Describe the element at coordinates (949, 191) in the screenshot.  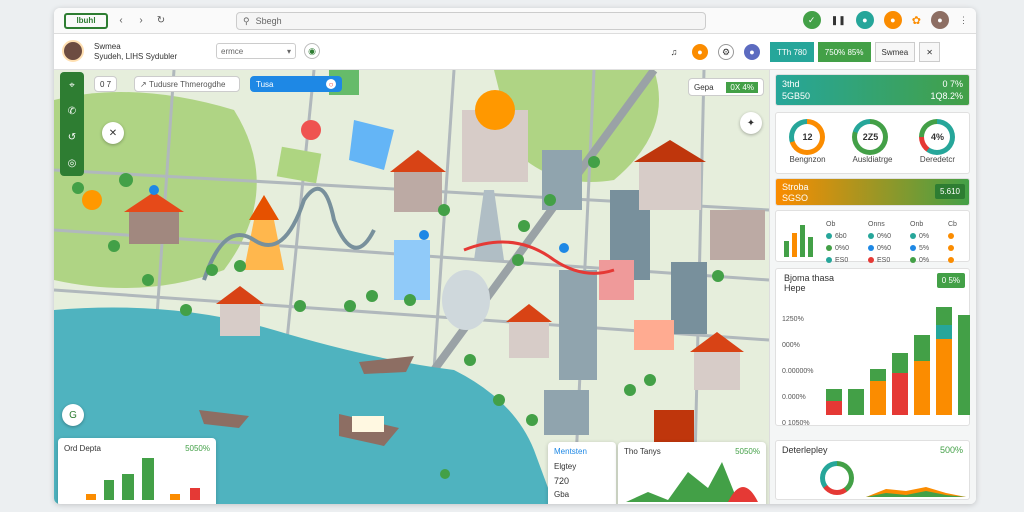
I see `secondary-badge: 5.610` at that location.